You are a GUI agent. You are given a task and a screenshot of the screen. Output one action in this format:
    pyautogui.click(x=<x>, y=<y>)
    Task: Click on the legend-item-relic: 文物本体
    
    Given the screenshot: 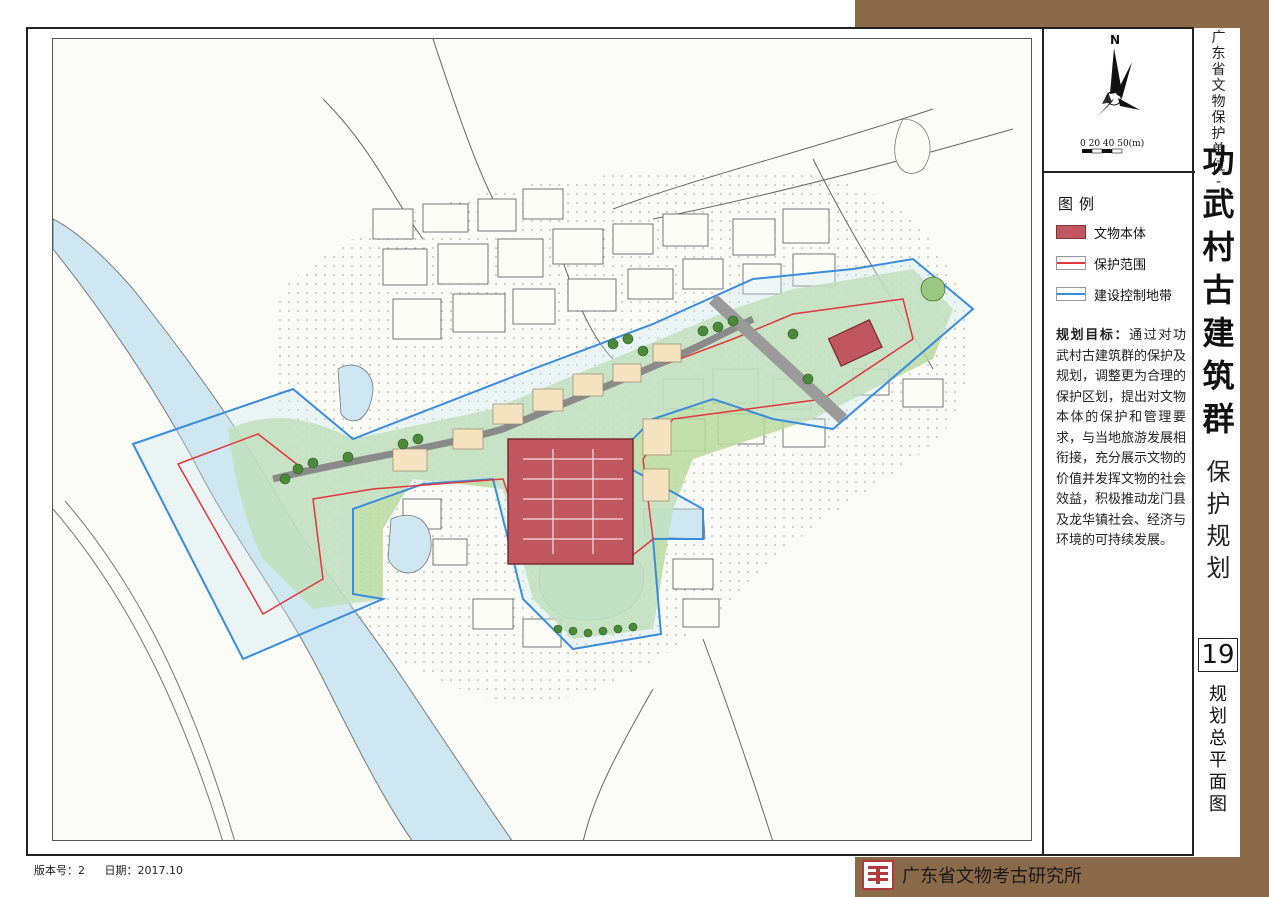 What is the action you would take?
    pyautogui.click(x=1101, y=232)
    